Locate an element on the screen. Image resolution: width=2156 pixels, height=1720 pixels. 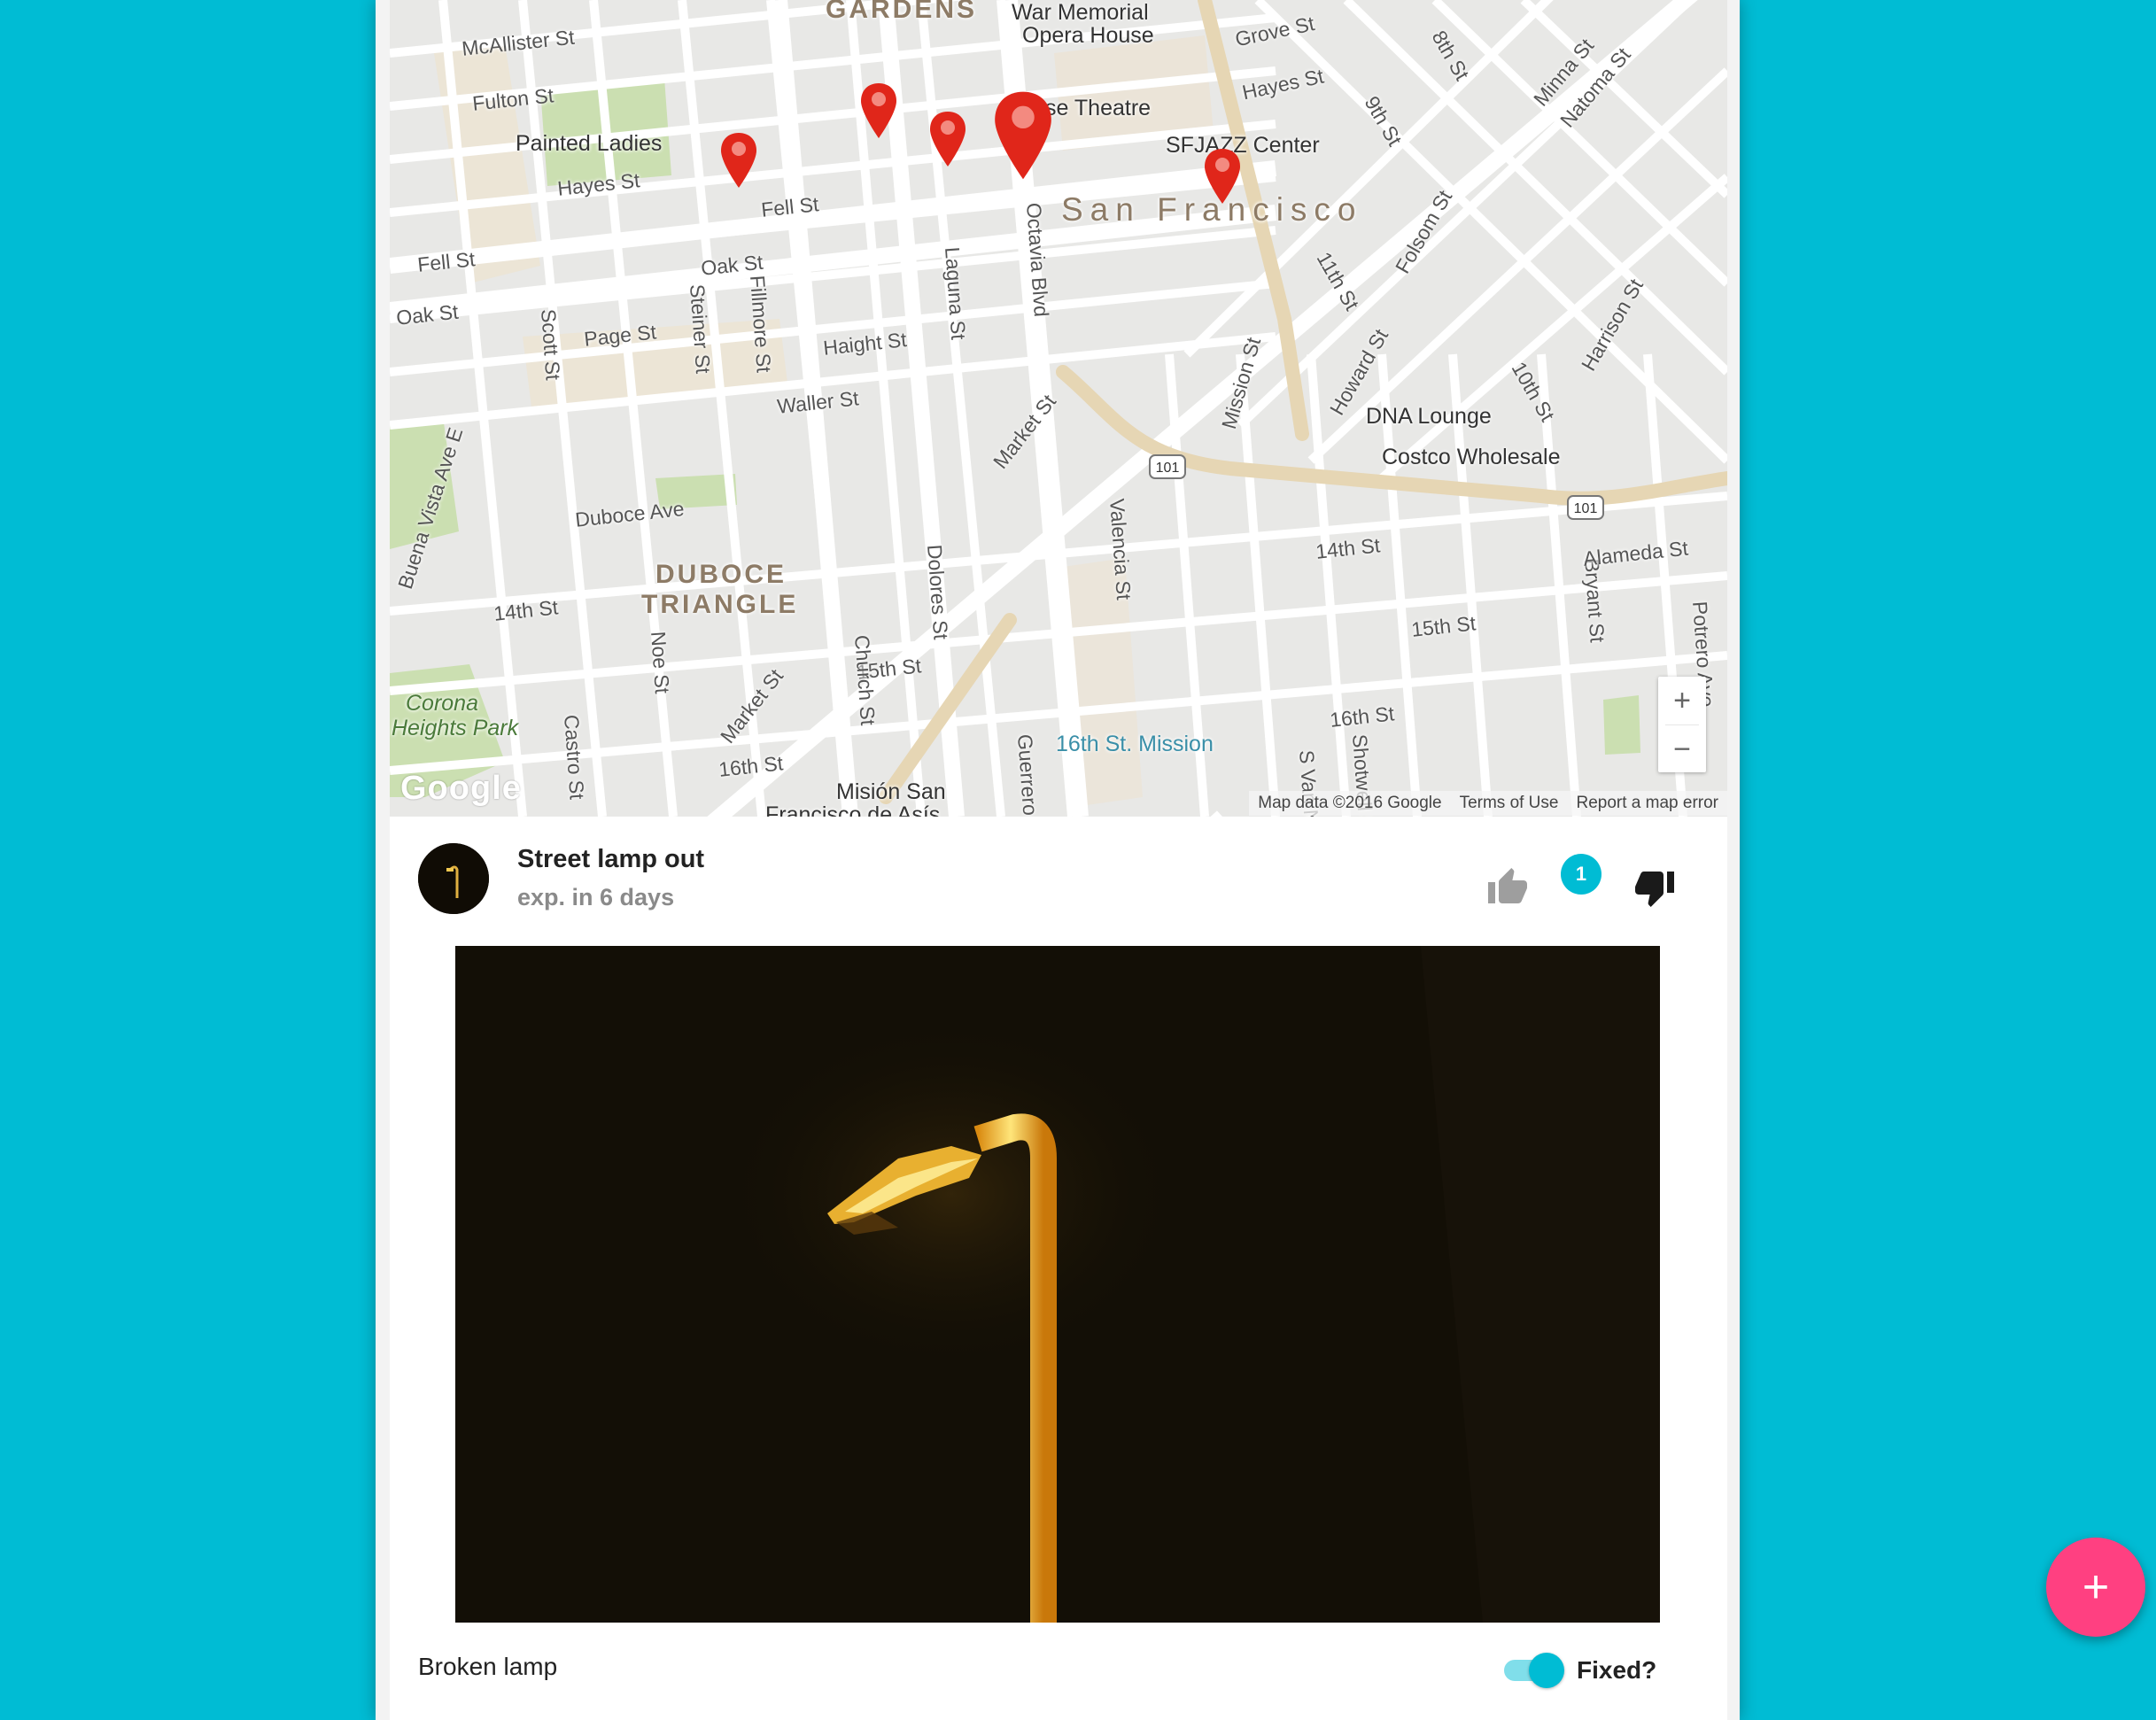
post-expiry: exp. in 6 days is located at coordinates (596, 897).